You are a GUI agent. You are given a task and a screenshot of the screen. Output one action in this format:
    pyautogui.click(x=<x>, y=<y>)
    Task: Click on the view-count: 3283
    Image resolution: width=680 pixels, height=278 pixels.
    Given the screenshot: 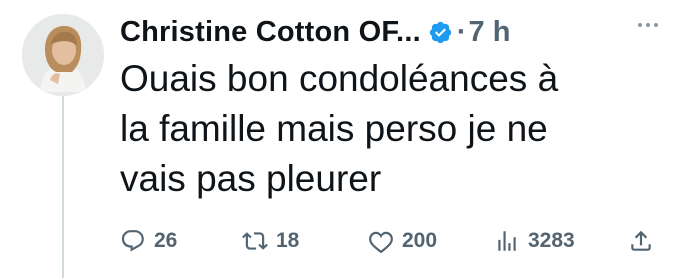 What is the action you would take?
    pyautogui.click(x=551, y=240)
    